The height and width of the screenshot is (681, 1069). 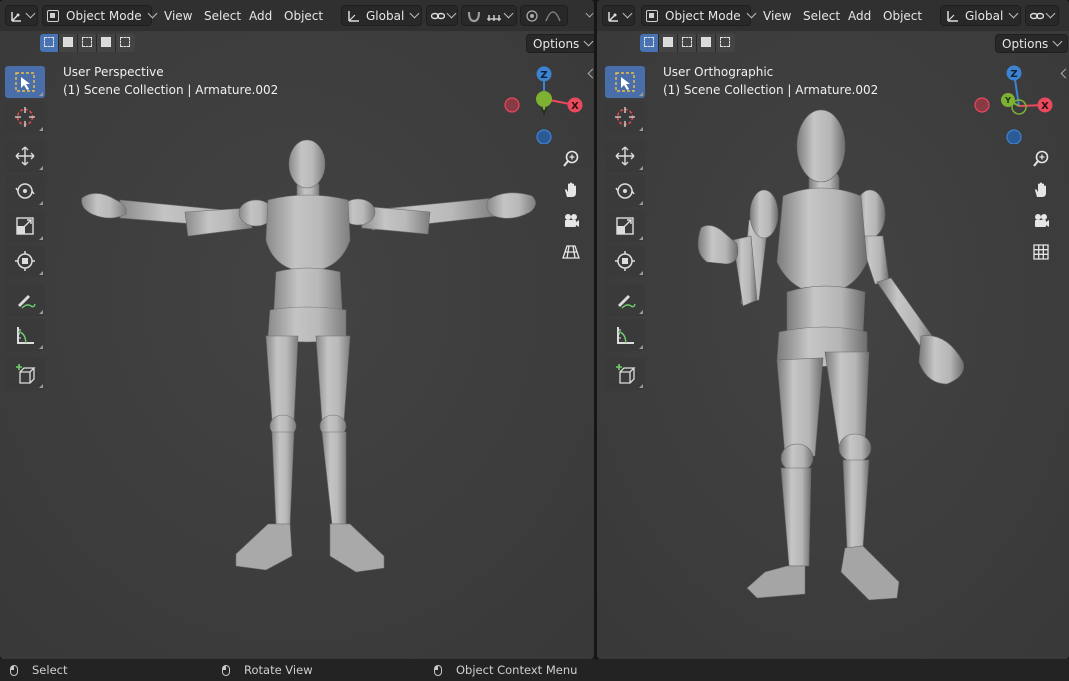 I want to click on mode-label: Object Mode, so click(x=104, y=15).